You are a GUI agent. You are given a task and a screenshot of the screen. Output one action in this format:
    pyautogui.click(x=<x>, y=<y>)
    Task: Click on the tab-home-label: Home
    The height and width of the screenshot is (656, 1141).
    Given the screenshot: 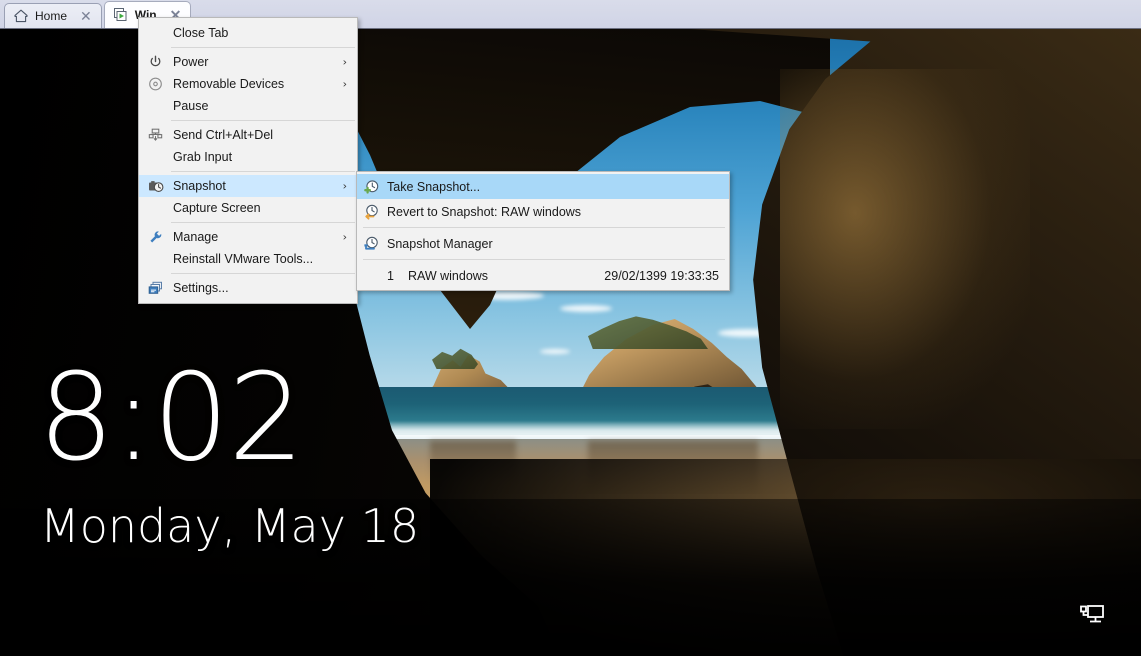 What is the action you would take?
    pyautogui.click(x=51, y=16)
    